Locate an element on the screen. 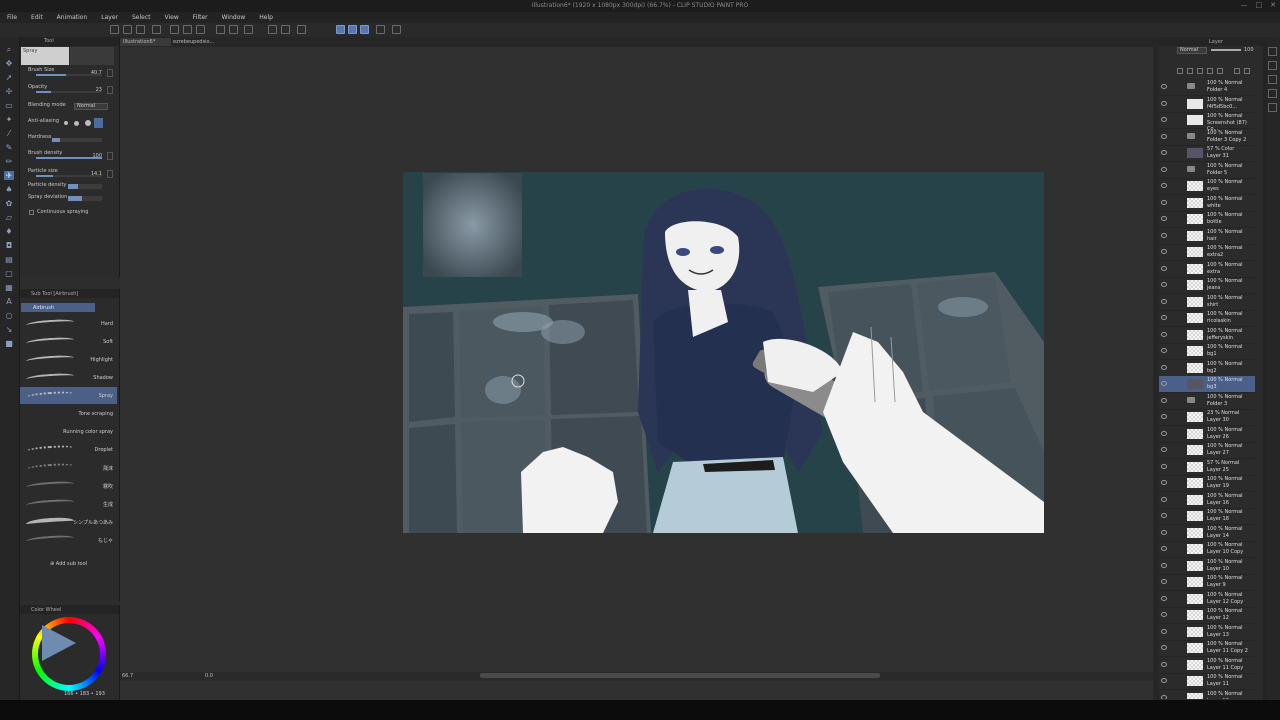  menu-window: Window is located at coordinates (234, 17).